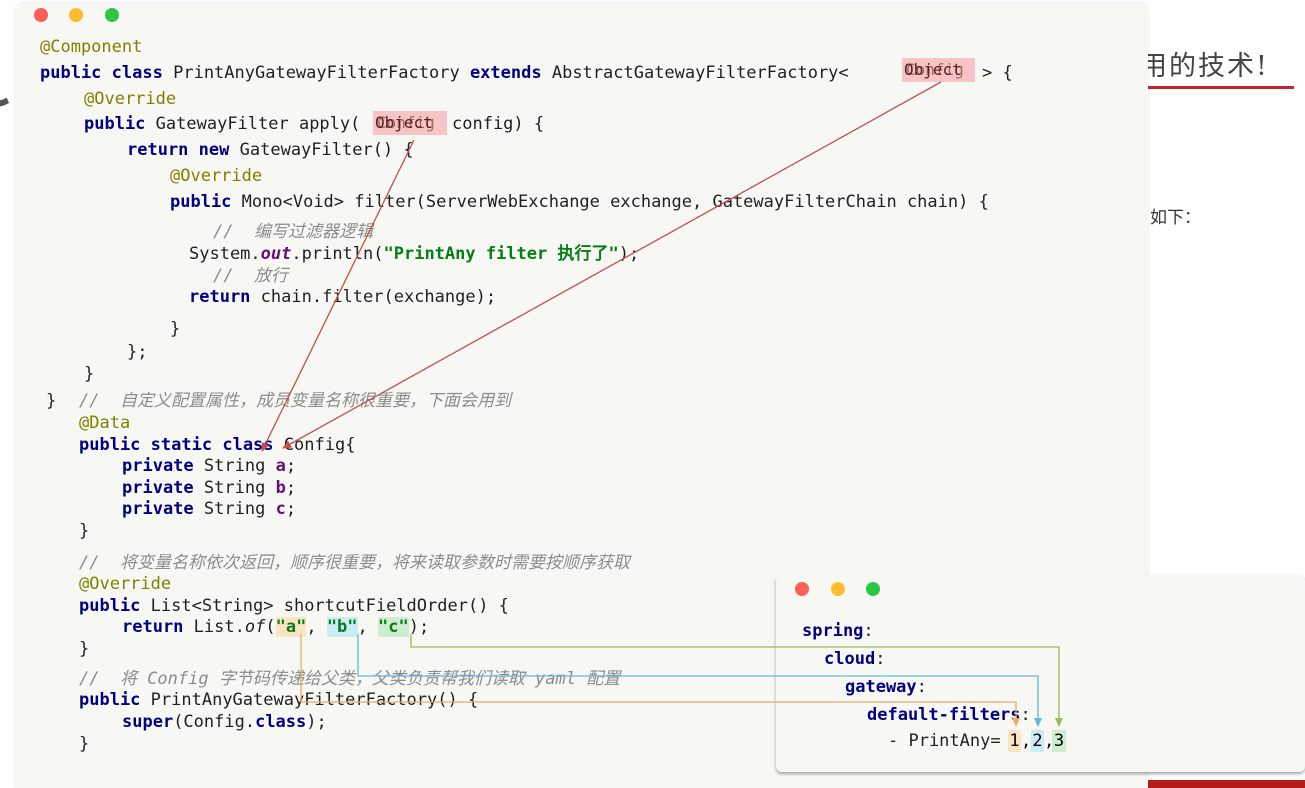  Describe the element at coordinates (279, 700) in the screenshot. I see `constructor-signature: public PrintAnyGatewayFilterFactory() {` at that location.